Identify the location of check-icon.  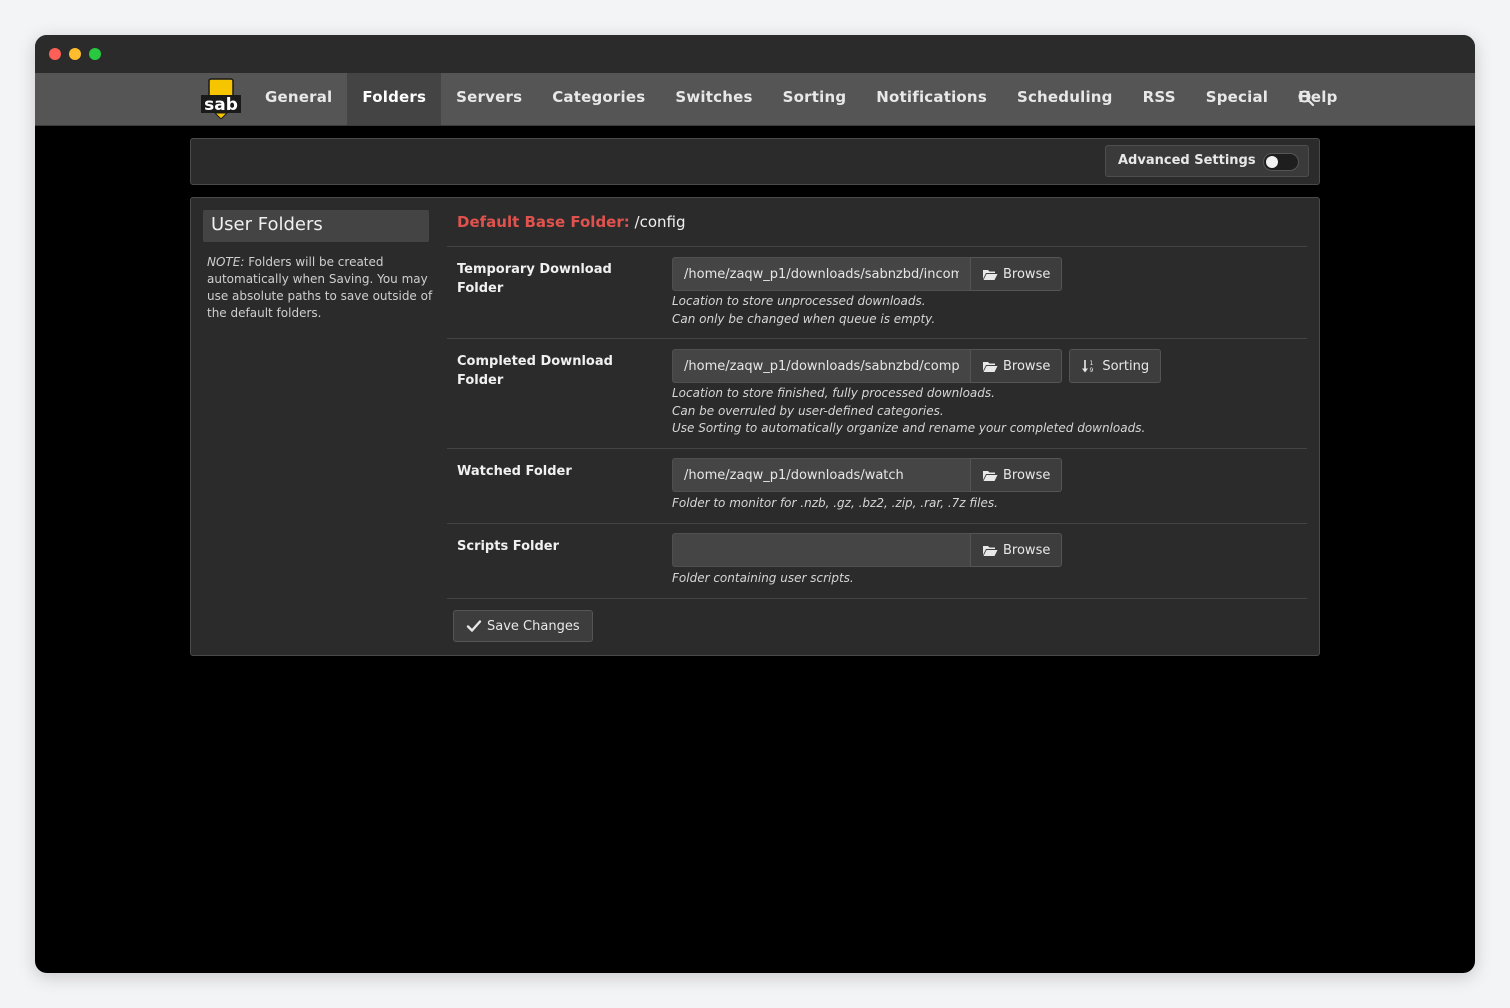
(474, 626).